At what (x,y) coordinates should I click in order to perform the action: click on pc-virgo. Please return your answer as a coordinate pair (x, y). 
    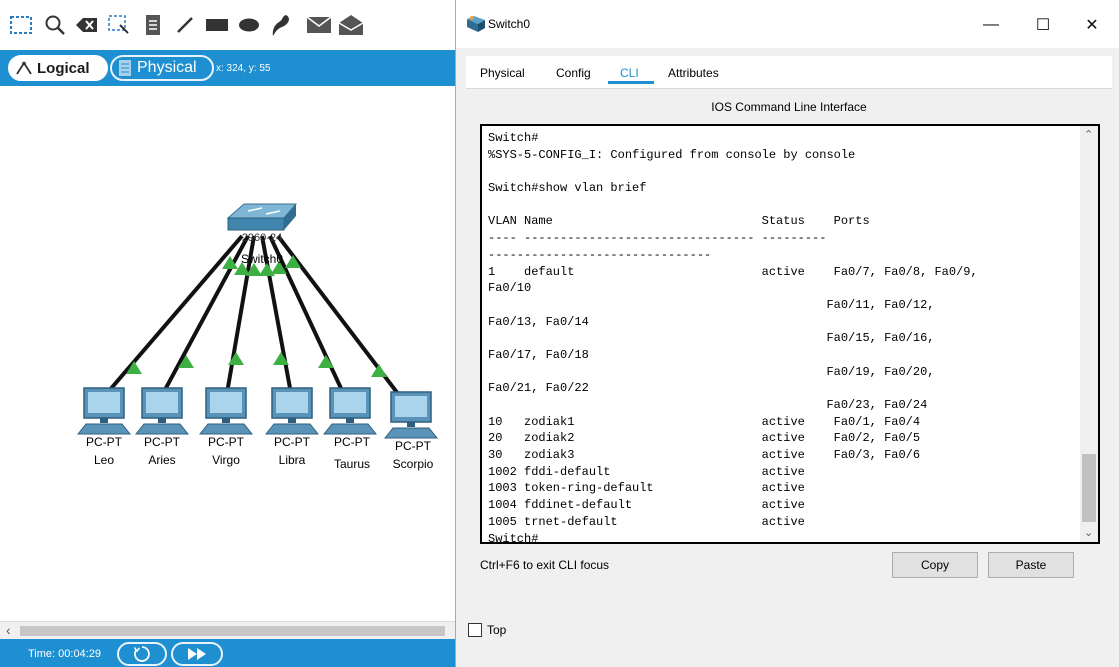
    Looking at the image, I should click on (226, 411).